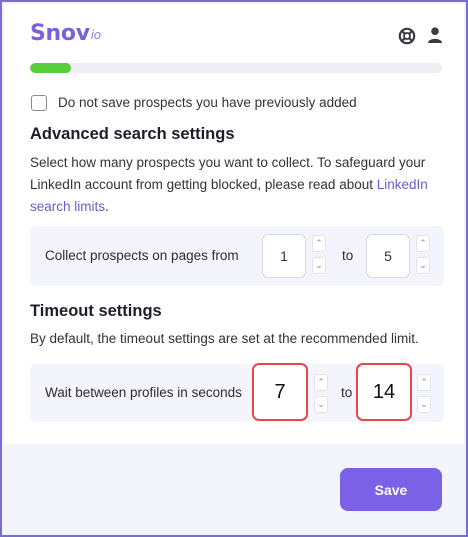  I want to click on advanced-description-end: ., so click(107, 206).